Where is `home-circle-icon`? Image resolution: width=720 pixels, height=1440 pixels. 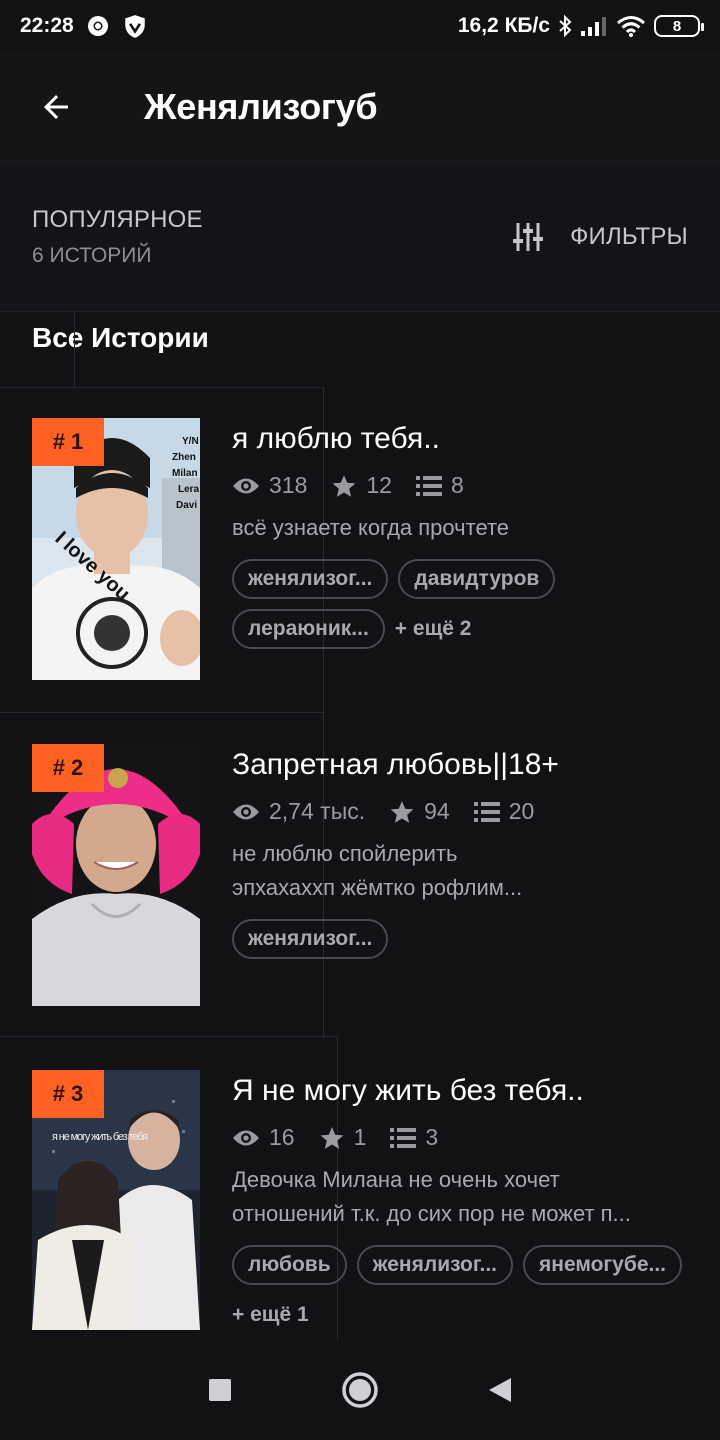 home-circle-icon is located at coordinates (360, 1390).